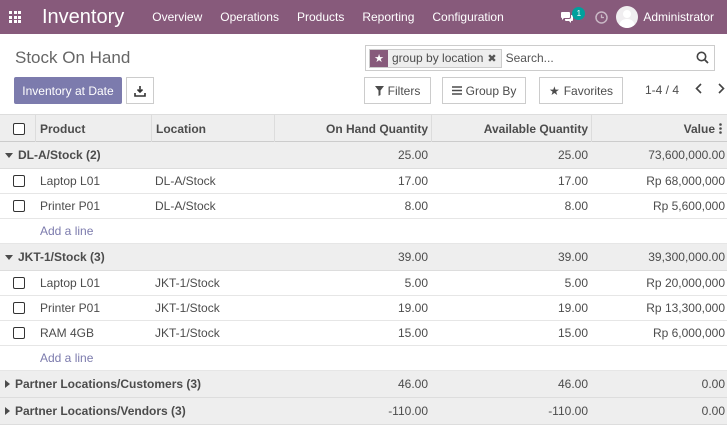 The image size is (727, 435). What do you see at coordinates (688, 333) in the screenshot?
I see `cell-value: Rp 6,000,000` at bounding box center [688, 333].